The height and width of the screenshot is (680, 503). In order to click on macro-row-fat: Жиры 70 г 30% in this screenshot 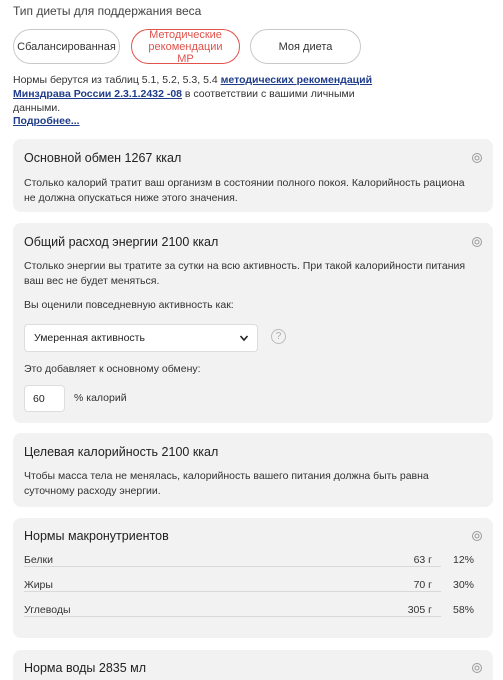, I will do `click(254, 587)`.